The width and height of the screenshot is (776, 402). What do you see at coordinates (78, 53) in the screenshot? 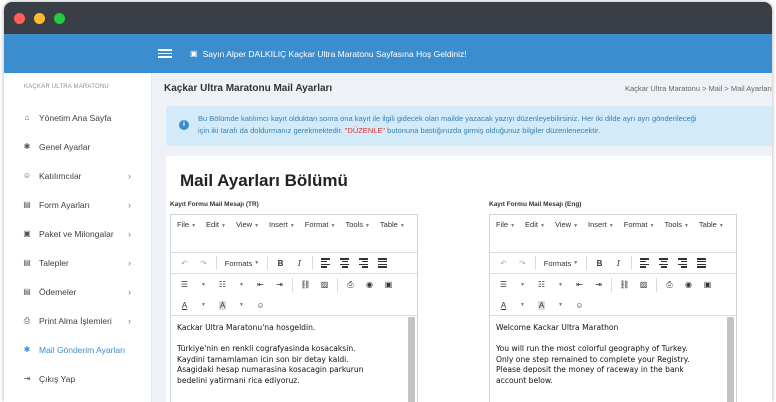
I see `brand-strip` at bounding box center [78, 53].